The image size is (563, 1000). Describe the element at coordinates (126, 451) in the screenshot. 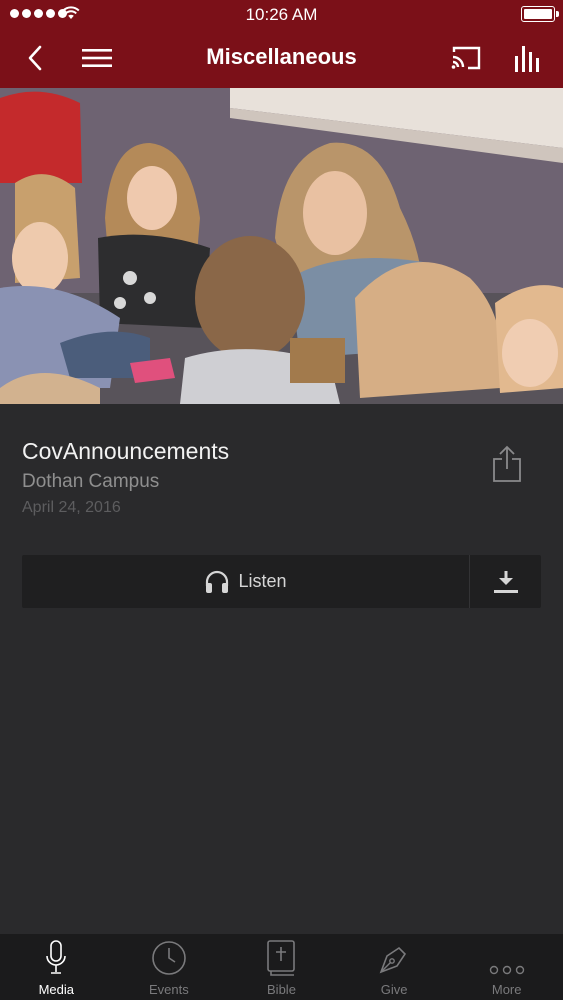

I see `media-title: CovAnnouncements` at that location.